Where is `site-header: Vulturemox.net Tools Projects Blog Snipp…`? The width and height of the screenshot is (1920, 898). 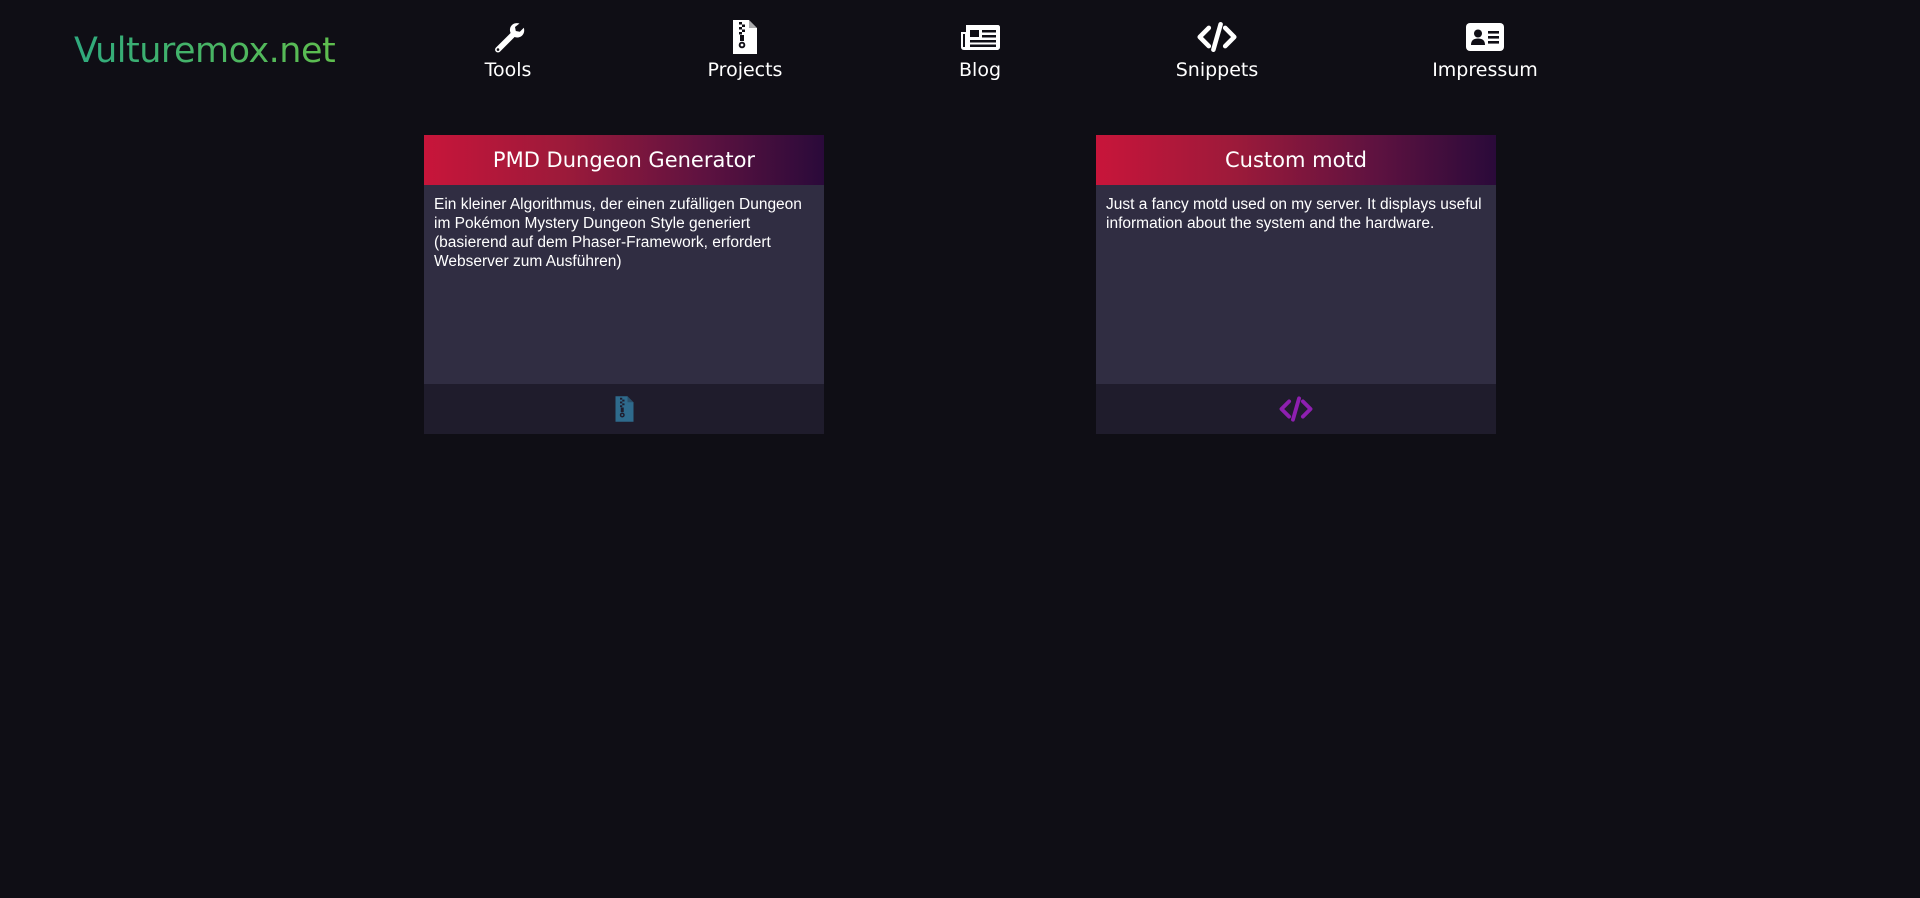 site-header: Vulturemox.net Tools Projects Blog Snipp… is located at coordinates (960, 50).